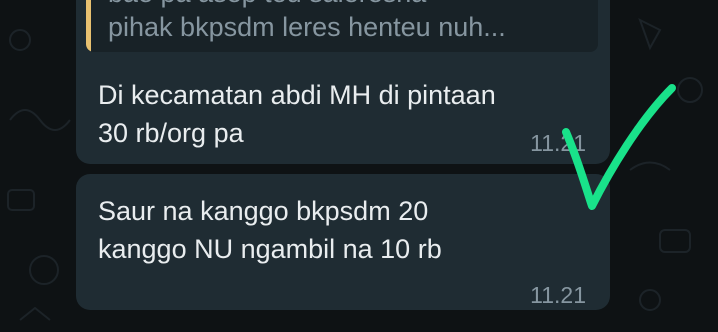  Describe the element at coordinates (88, 26) in the screenshot. I see `quote-accent-bar` at that location.